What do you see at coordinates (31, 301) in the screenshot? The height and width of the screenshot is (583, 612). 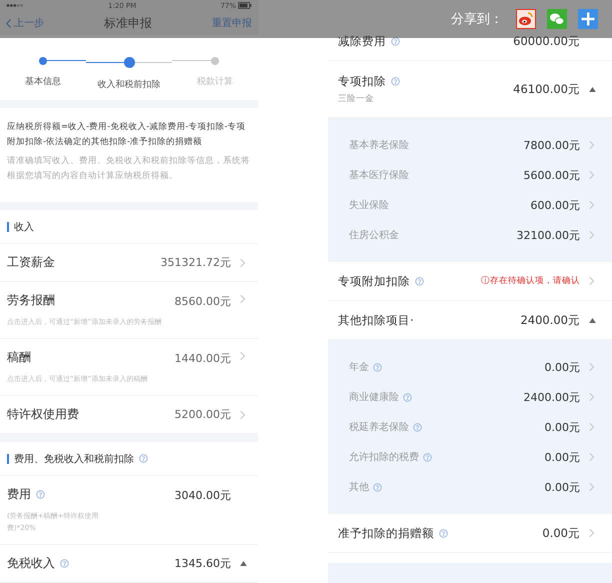 I see `item-label: 劳务报酬` at bounding box center [31, 301].